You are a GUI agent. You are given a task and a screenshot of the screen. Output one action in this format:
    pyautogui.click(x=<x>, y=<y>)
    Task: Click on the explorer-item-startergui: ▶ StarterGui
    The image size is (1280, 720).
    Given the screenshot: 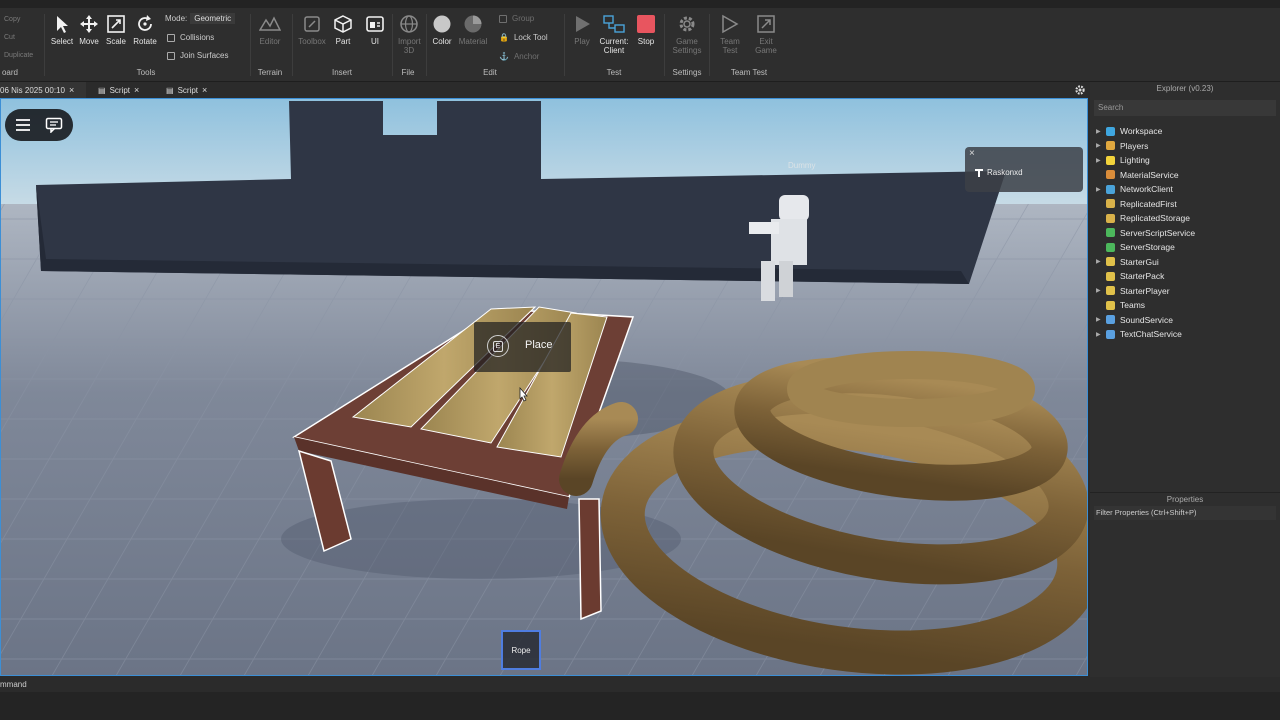 What is the action you would take?
    pyautogui.click(x=1145, y=262)
    